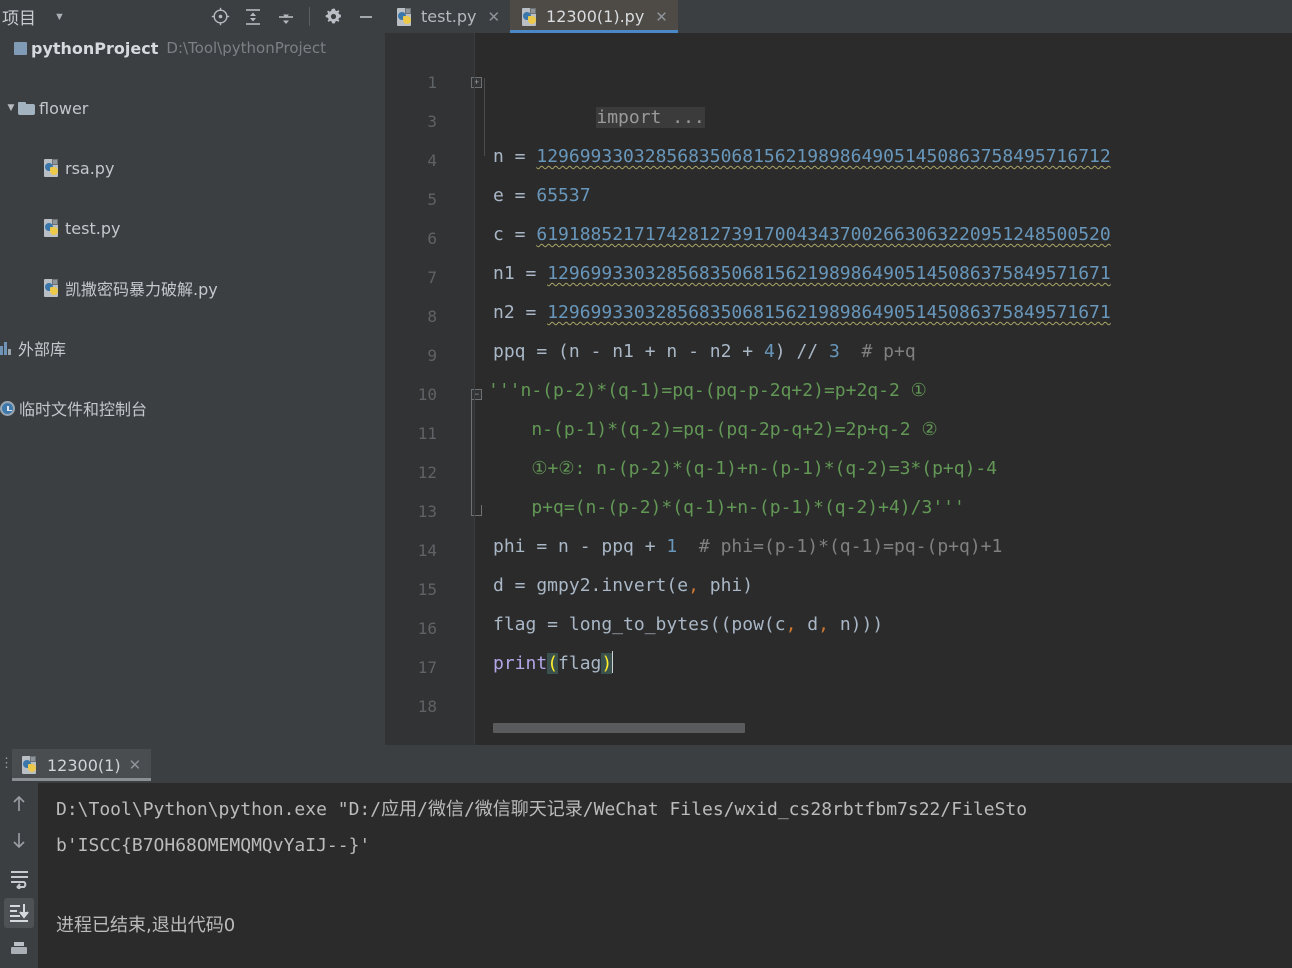 The image size is (1292, 968). What do you see at coordinates (20, 48) in the screenshot?
I see `module-icon` at bounding box center [20, 48].